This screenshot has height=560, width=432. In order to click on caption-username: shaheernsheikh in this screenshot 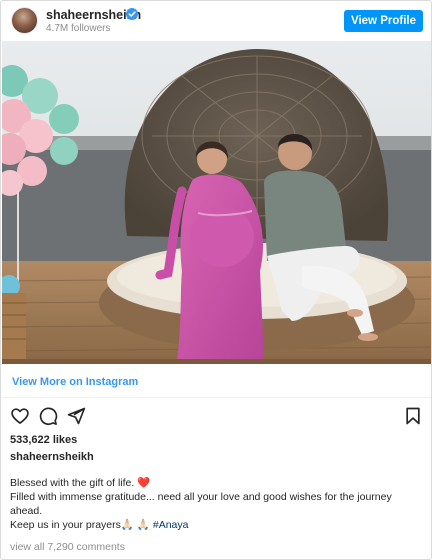, I will do `click(52, 457)`.